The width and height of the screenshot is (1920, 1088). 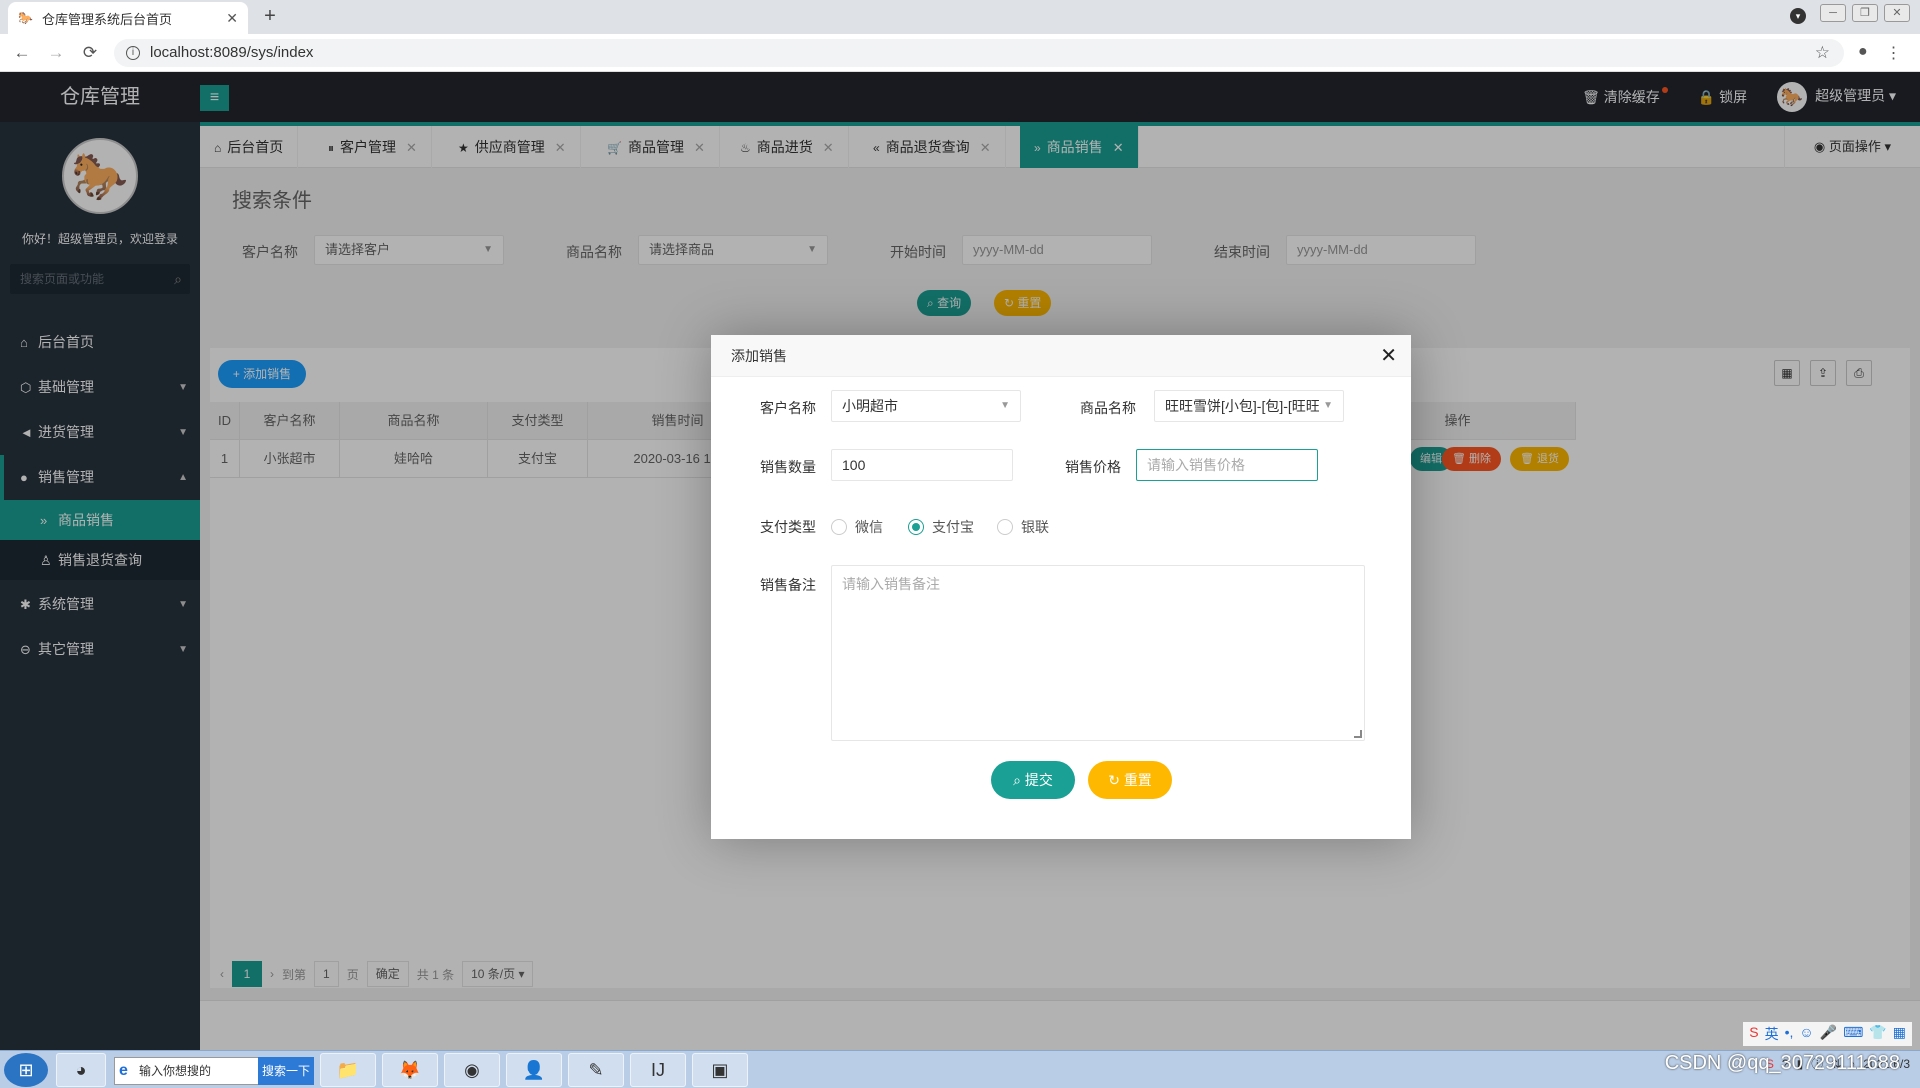 I want to click on file-explorer-icon: 📁, so click(x=348, y=1070).